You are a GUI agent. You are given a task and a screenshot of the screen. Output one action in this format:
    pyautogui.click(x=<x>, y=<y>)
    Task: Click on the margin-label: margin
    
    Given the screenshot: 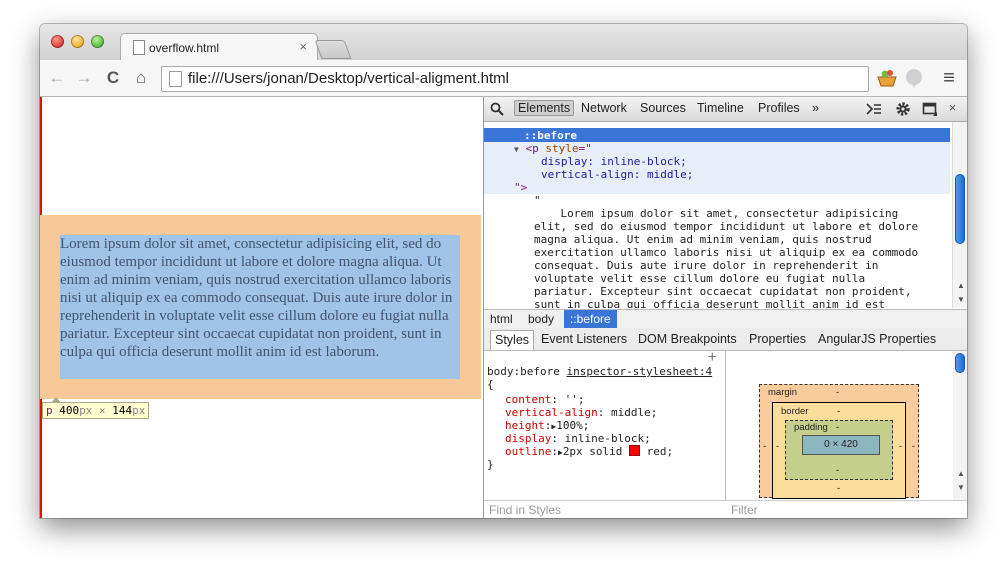 What is the action you would take?
    pyautogui.click(x=783, y=392)
    